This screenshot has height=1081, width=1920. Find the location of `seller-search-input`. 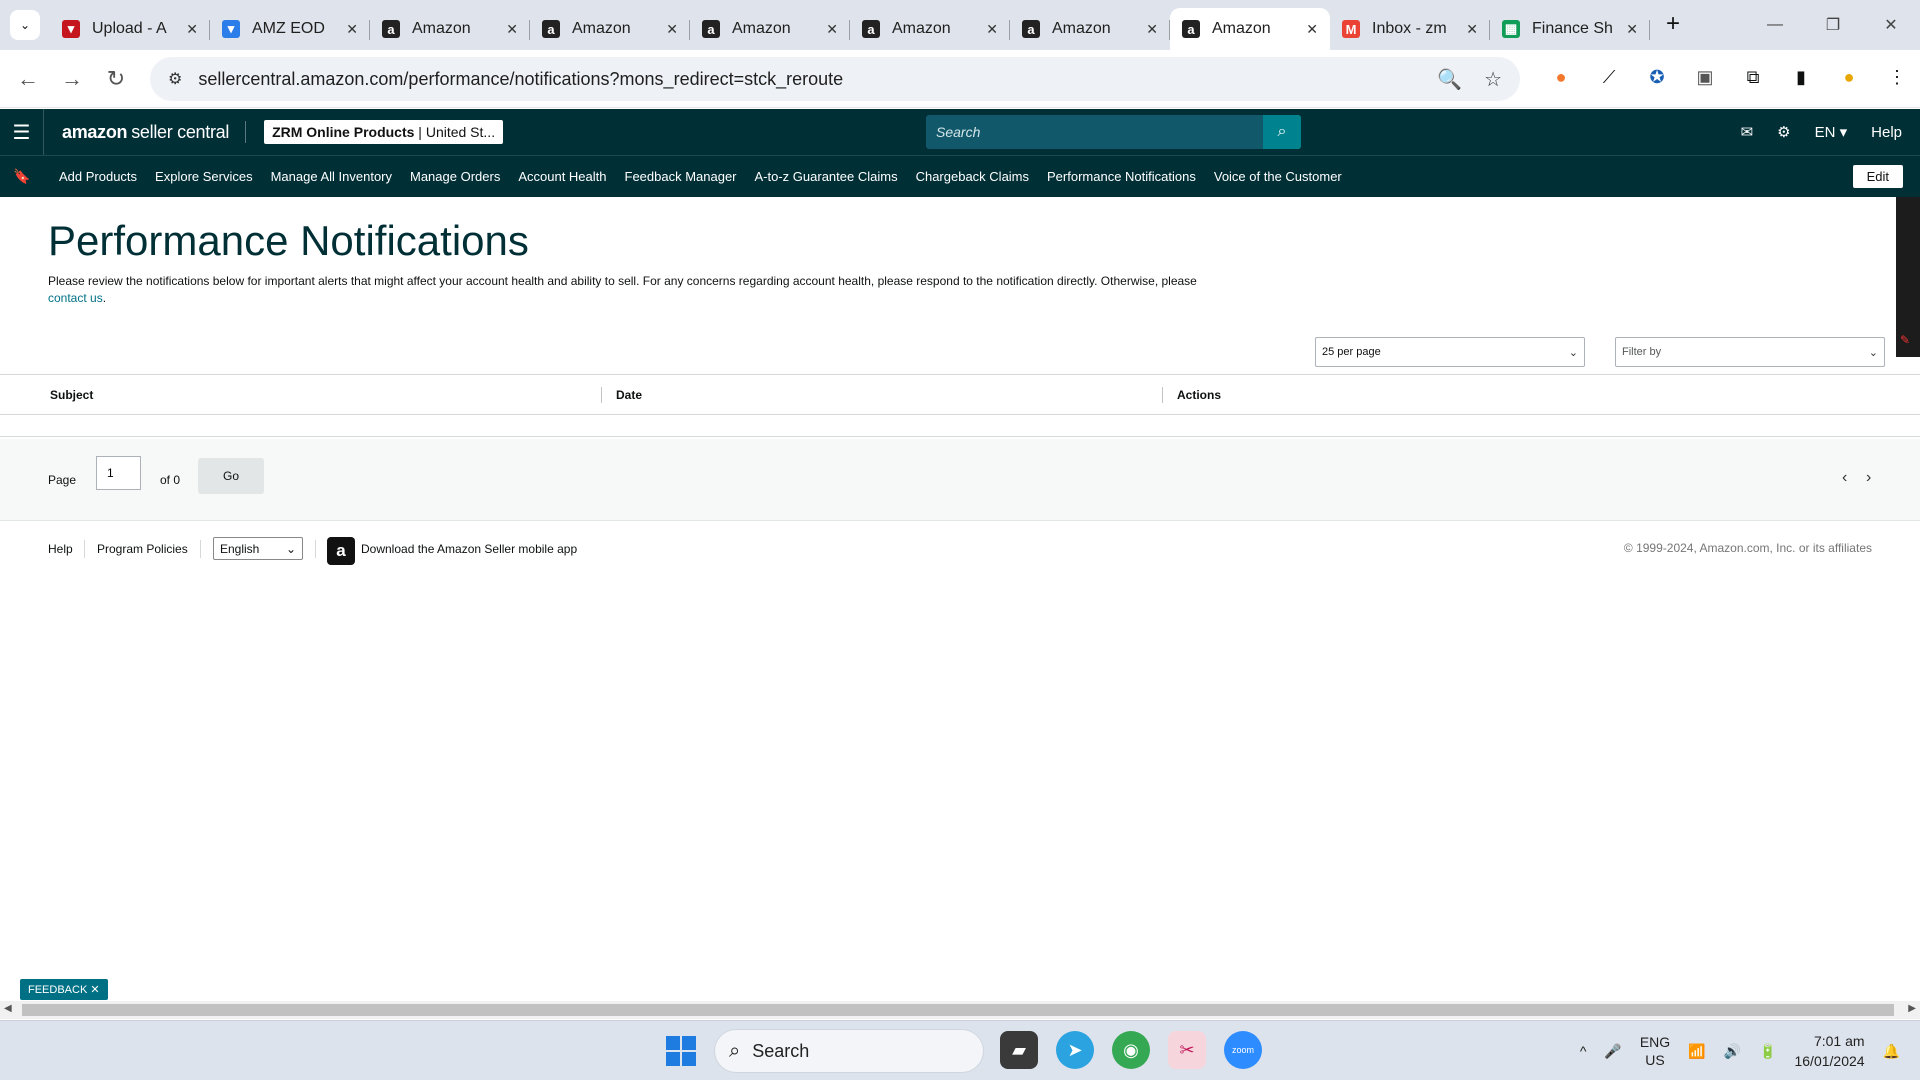

seller-search-input is located at coordinates (1094, 132).